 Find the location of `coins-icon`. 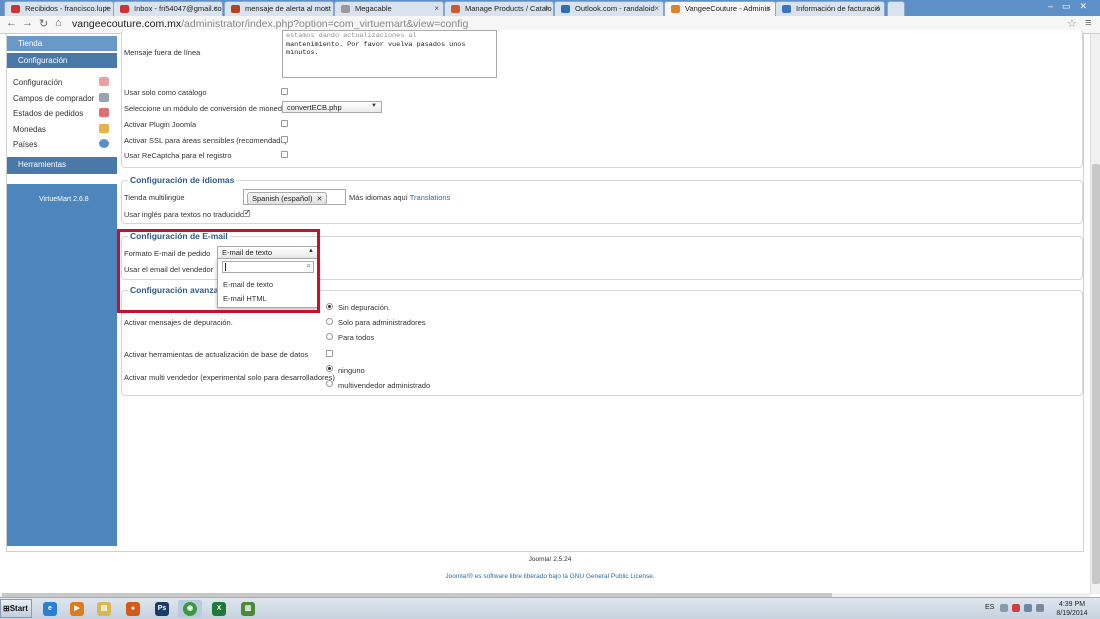

coins-icon is located at coordinates (104, 128).